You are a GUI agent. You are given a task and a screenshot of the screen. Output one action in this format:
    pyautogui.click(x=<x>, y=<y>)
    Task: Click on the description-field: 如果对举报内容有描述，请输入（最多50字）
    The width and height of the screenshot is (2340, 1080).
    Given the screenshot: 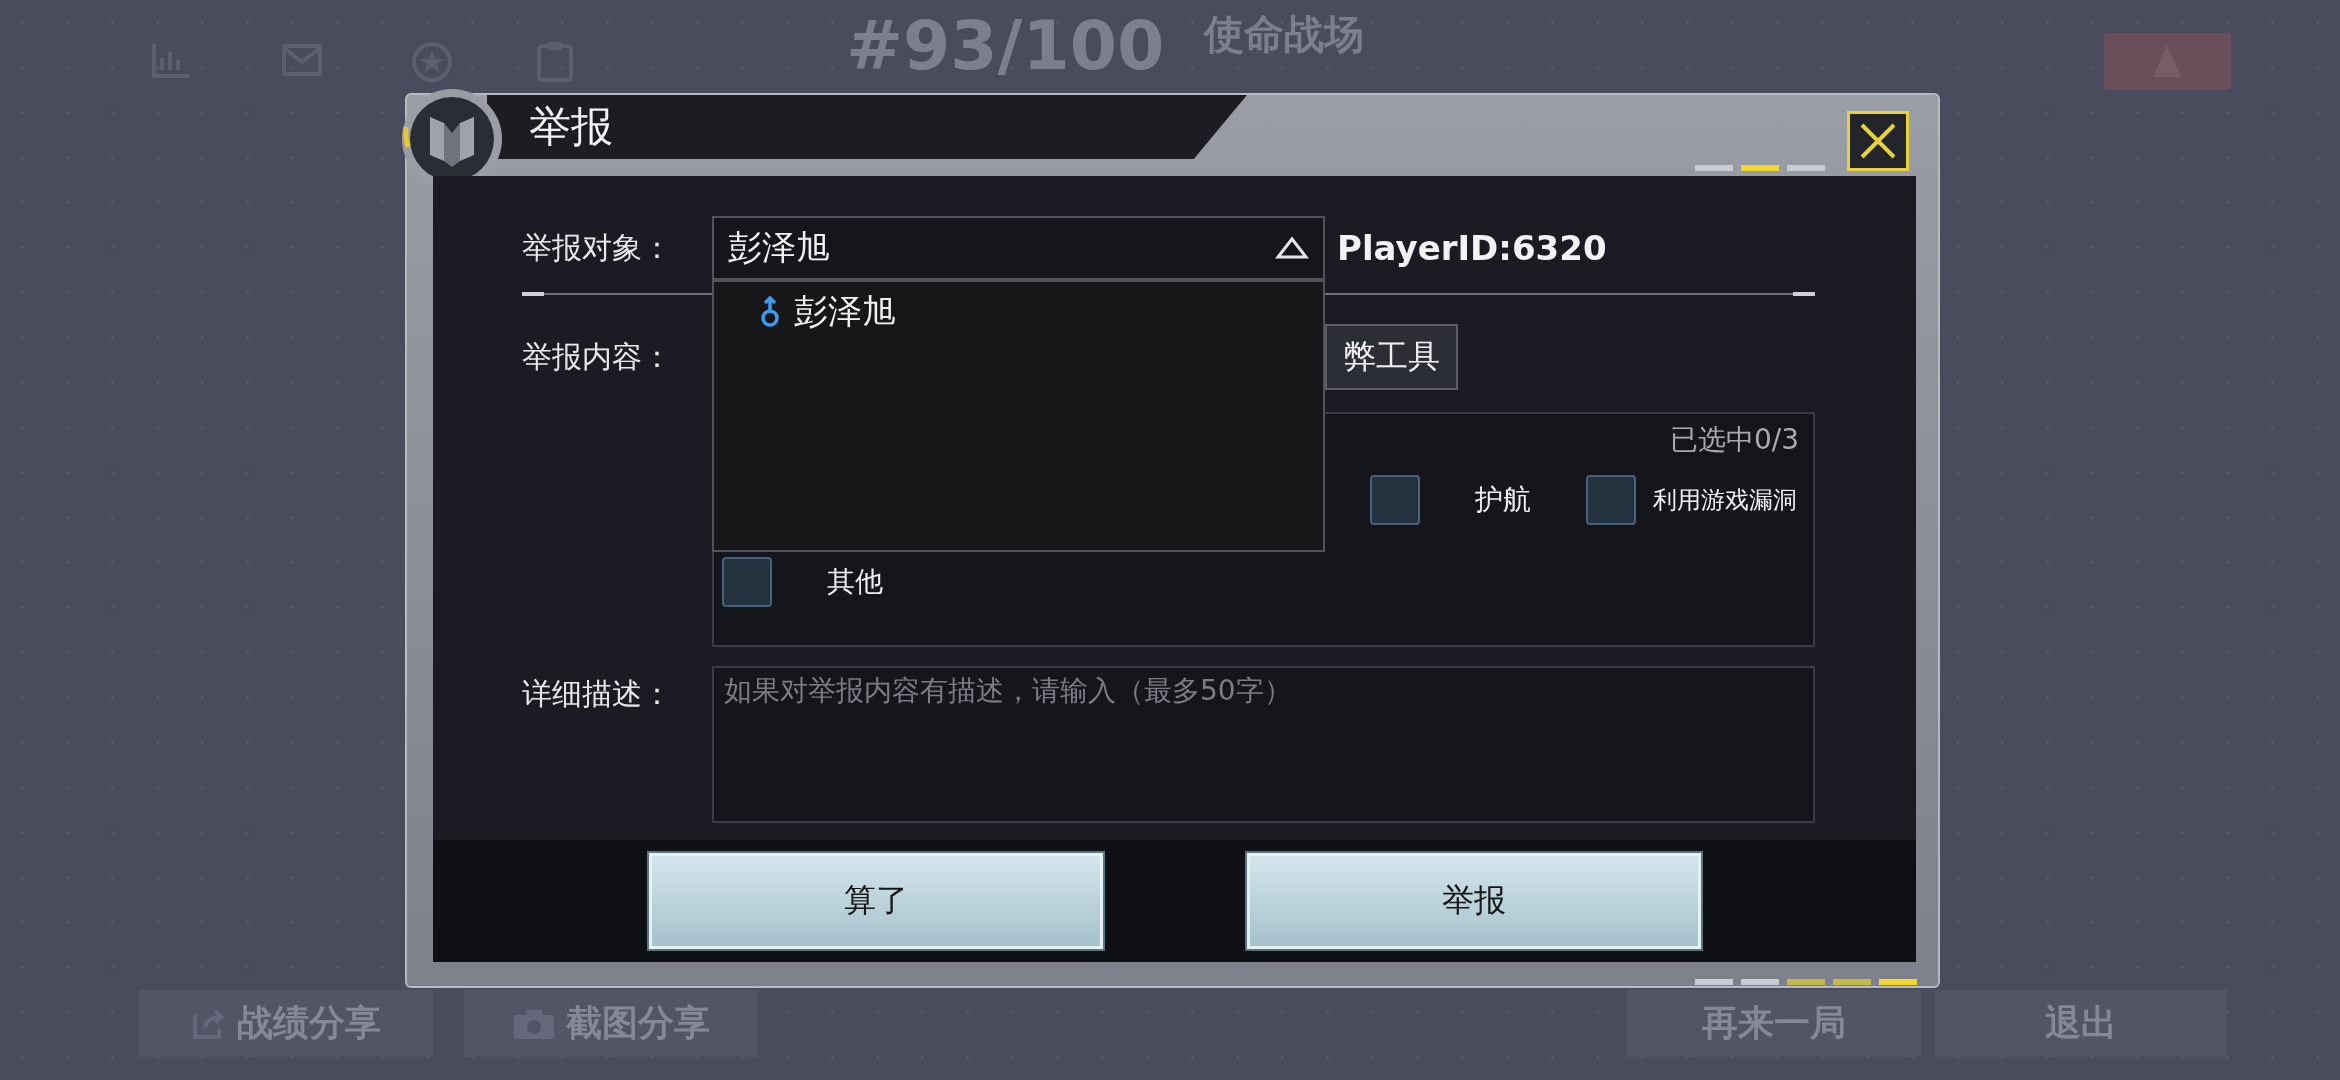 What is the action you would take?
    pyautogui.click(x=1263, y=744)
    